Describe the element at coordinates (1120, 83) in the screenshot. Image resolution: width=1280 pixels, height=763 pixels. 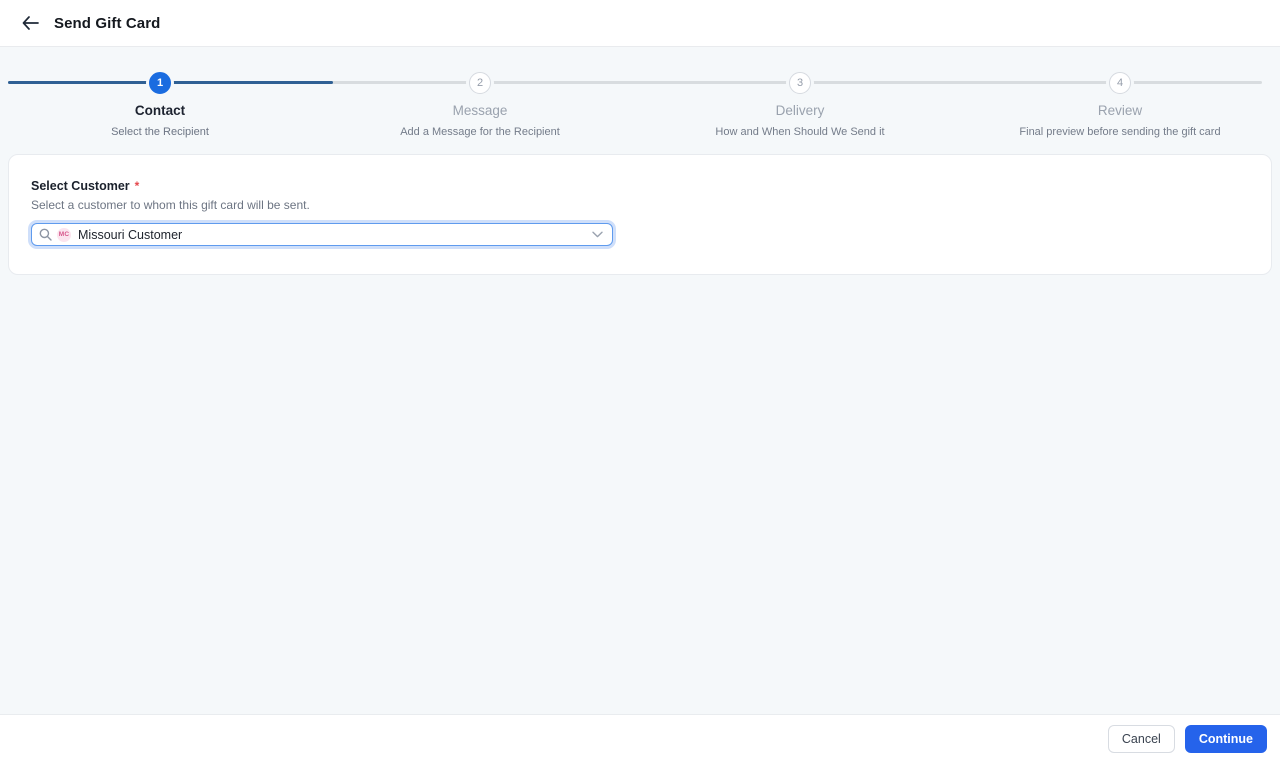
I see `step-4-circle: 4` at that location.